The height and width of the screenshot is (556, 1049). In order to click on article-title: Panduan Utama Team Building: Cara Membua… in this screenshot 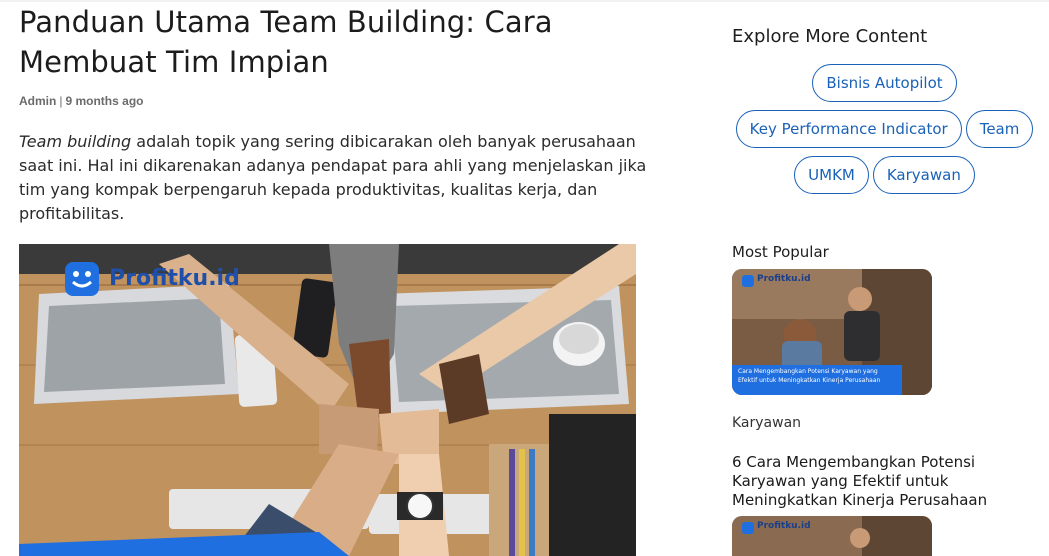, I will do `click(286, 42)`.